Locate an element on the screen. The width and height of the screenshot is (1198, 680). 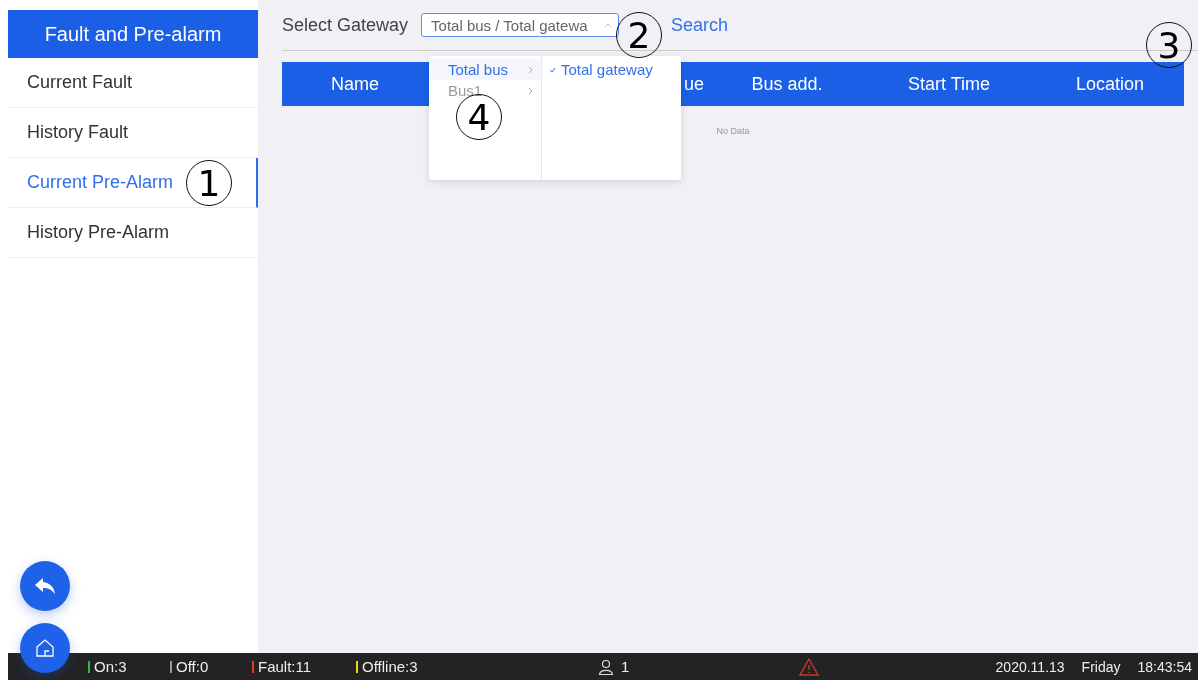
sidebar-title: Fault and Pre-alarm is located at coordinates (133, 34).